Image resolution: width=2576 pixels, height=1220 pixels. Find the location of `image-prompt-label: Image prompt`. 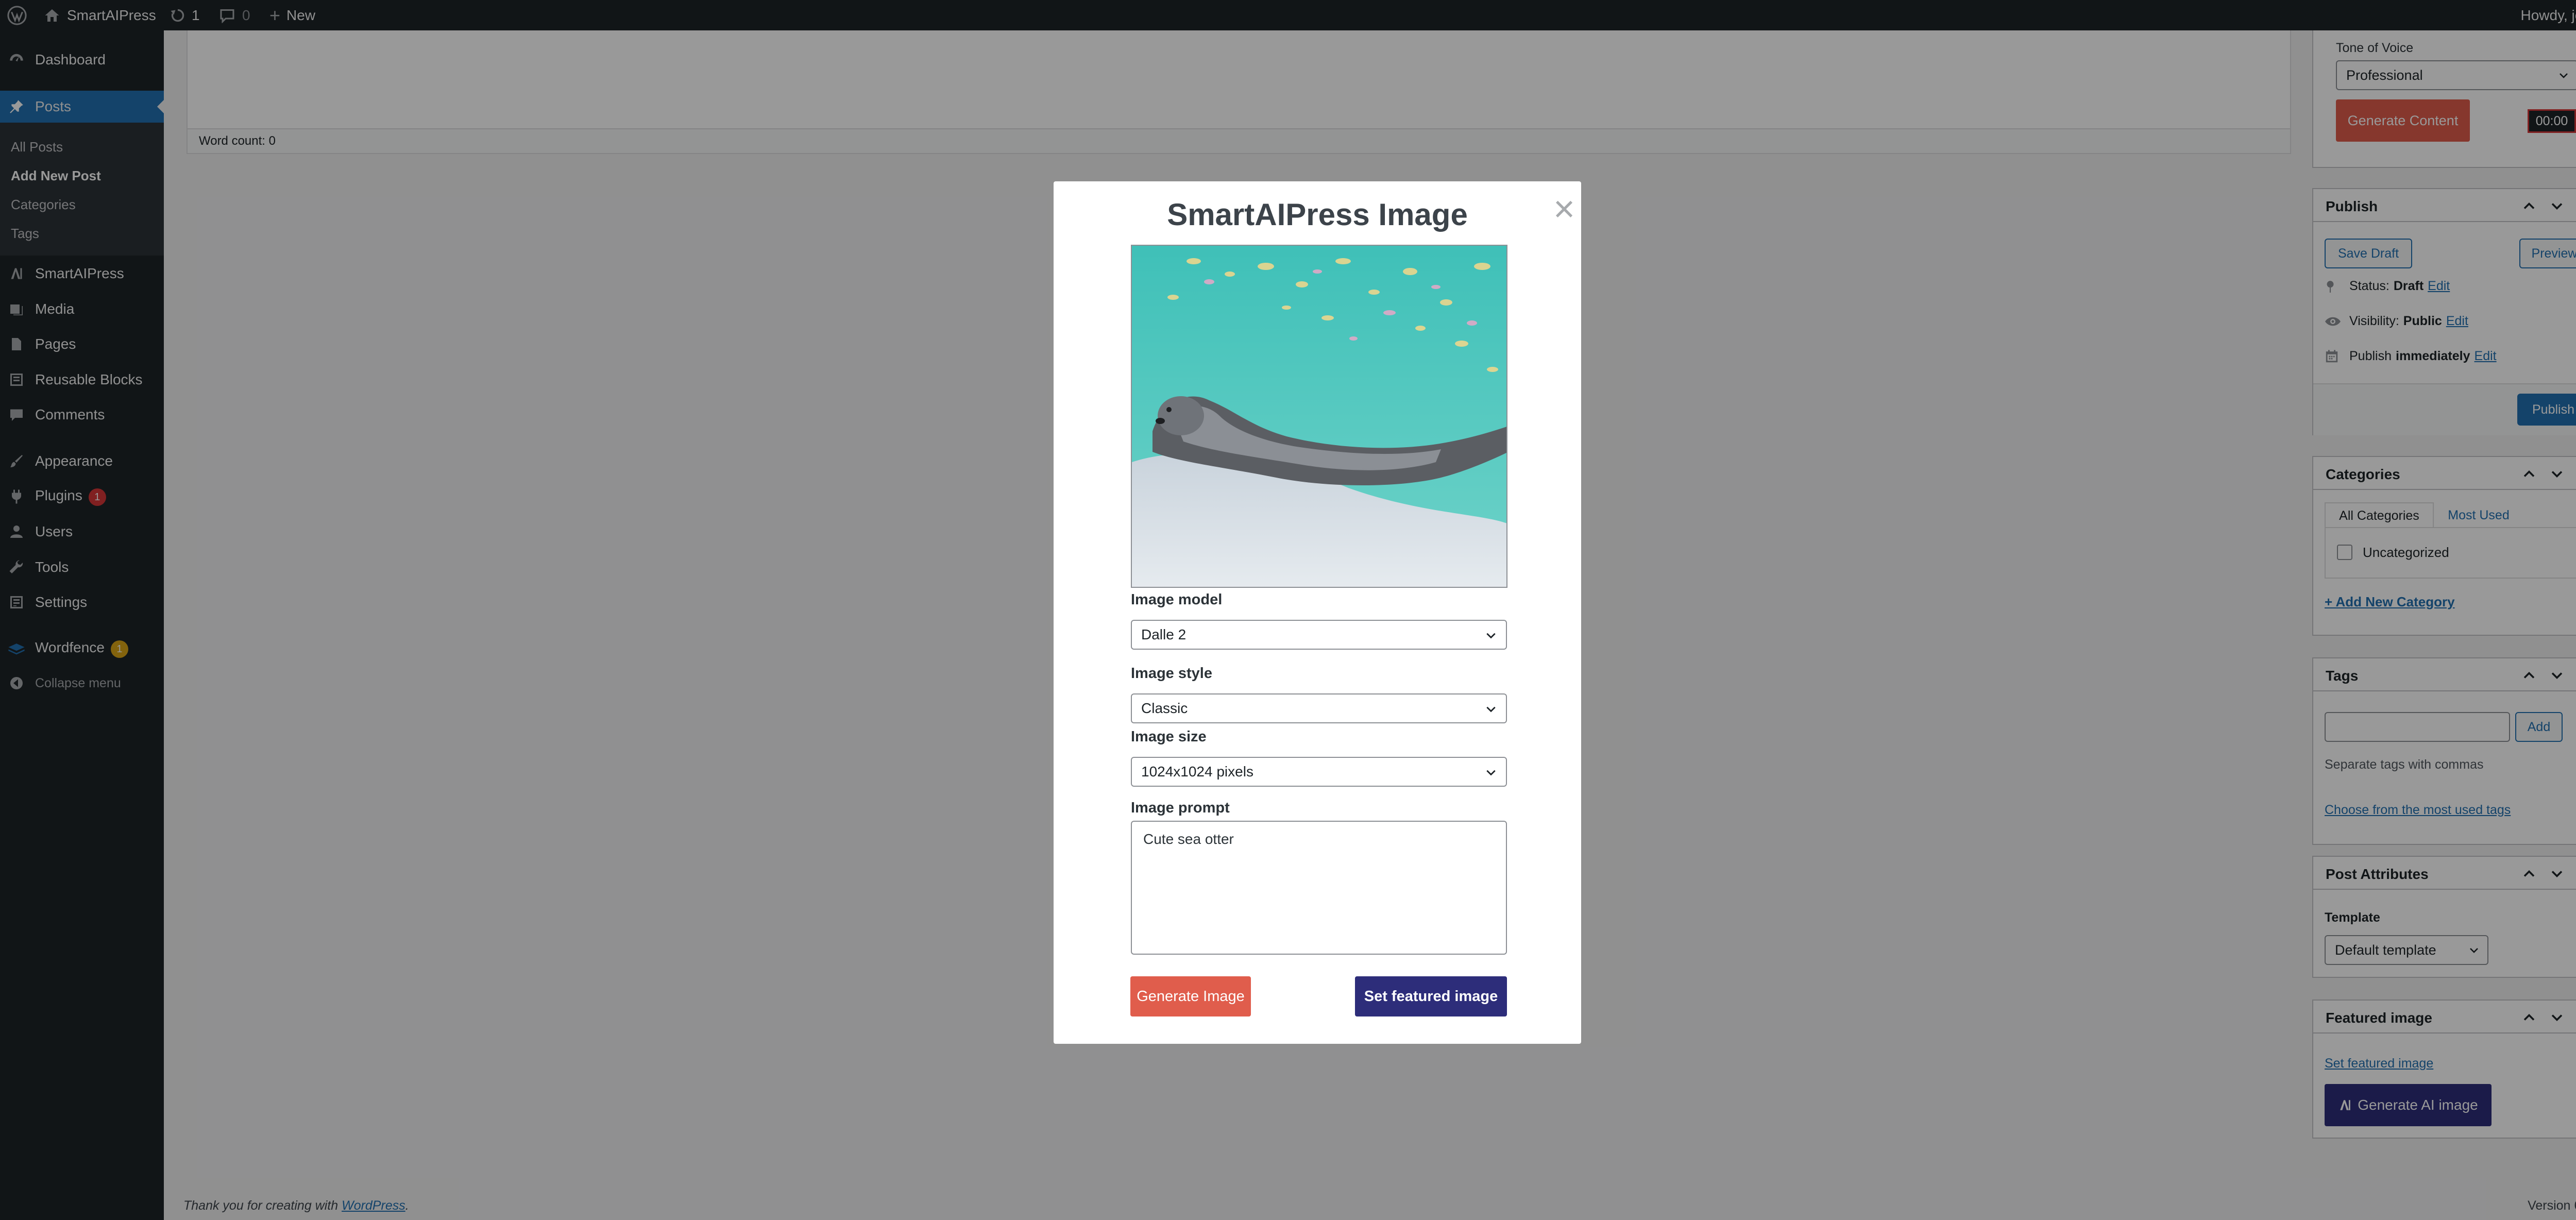

image-prompt-label: Image prompt is located at coordinates (1180, 808).